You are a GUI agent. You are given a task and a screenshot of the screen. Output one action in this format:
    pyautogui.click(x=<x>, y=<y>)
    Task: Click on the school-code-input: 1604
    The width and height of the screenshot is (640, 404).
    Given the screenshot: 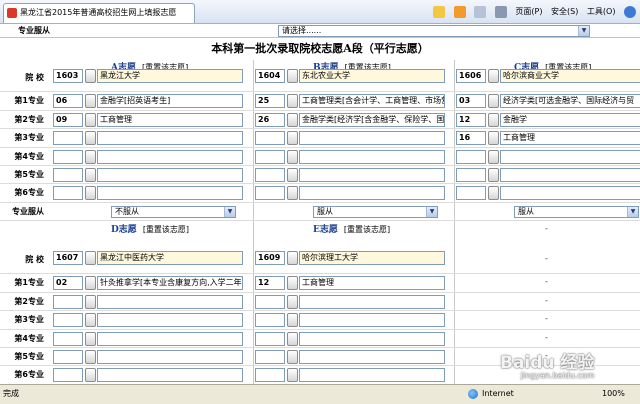 What is the action you would take?
    pyautogui.click(x=270, y=76)
    